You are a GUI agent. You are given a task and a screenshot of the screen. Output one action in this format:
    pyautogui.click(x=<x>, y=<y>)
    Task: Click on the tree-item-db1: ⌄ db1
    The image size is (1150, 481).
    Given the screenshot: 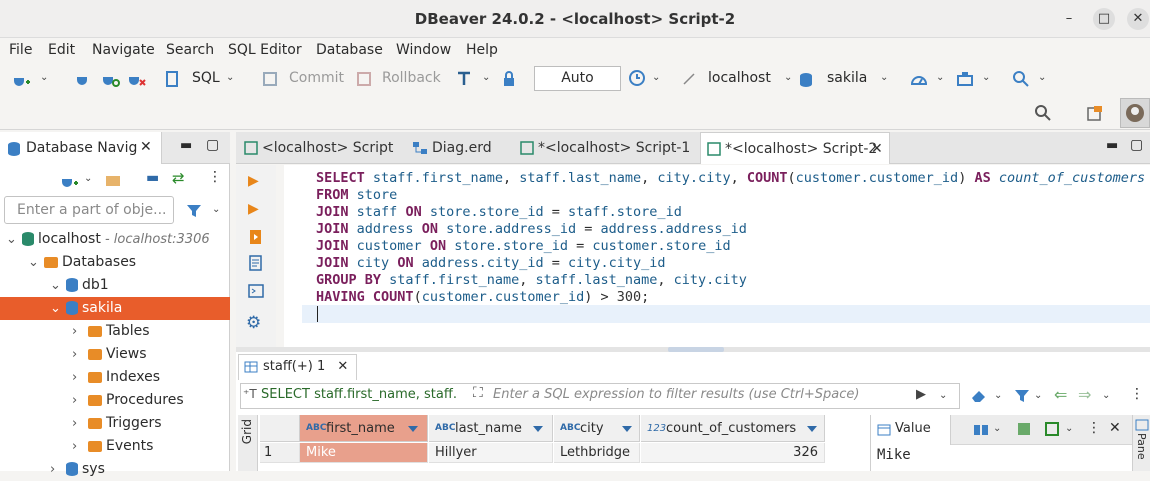 What is the action you would take?
    pyautogui.click(x=115, y=285)
    